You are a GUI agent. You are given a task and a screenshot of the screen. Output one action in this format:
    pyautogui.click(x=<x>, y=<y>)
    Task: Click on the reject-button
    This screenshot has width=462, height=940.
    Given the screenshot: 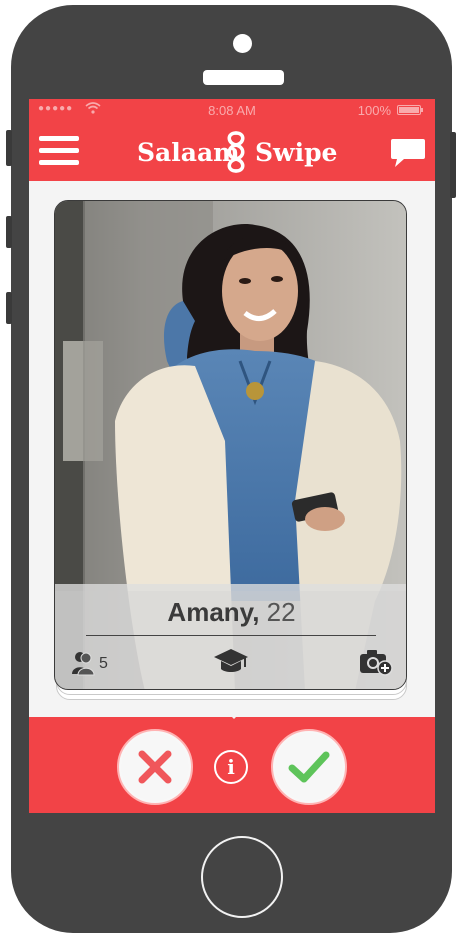 What is the action you would take?
    pyautogui.click(x=155, y=767)
    